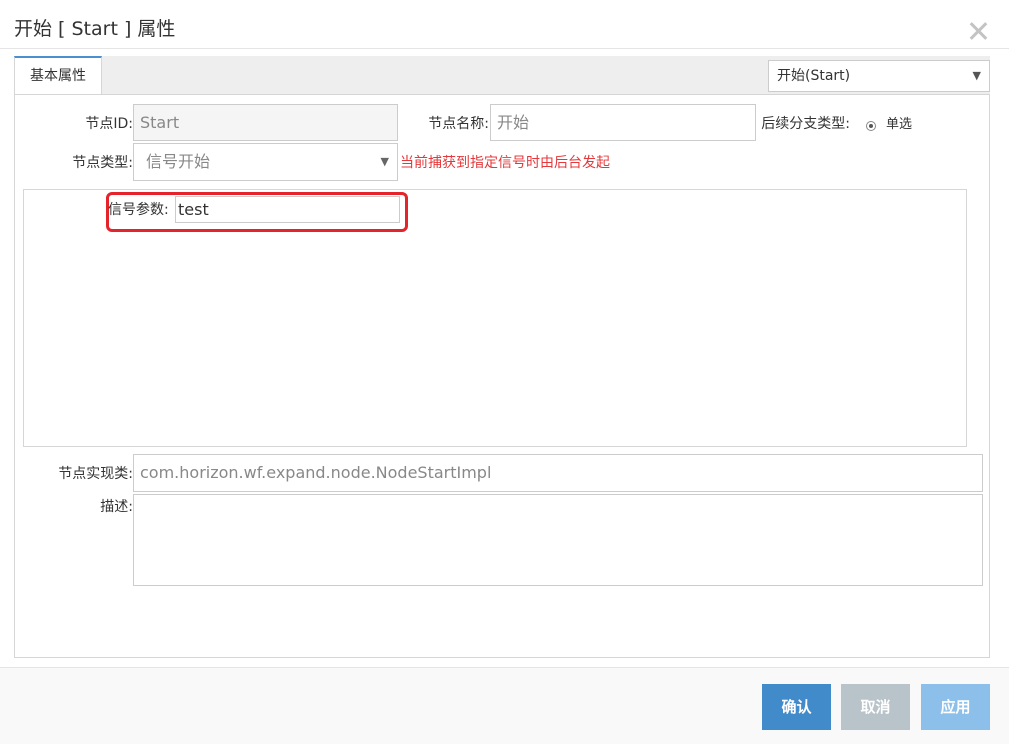 The height and width of the screenshot is (744, 1009). Describe the element at coordinates (871, 126) in the screenshot. I see `branch-type-radio-single` at that location.